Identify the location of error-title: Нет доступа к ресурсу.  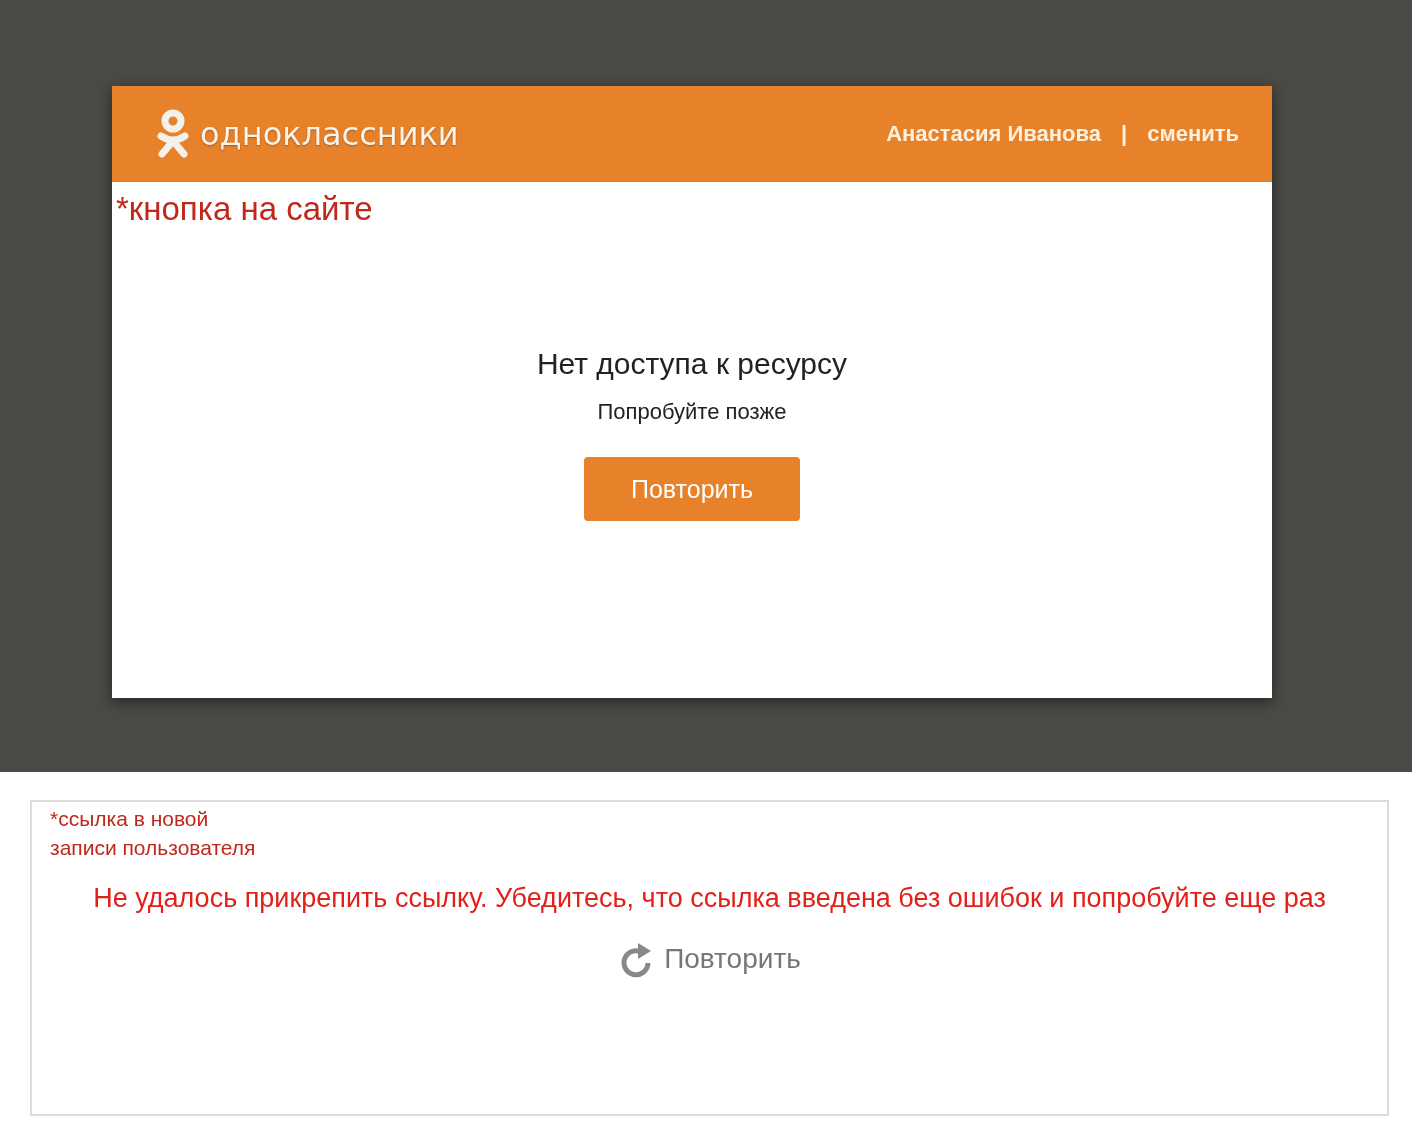
(692, 364).